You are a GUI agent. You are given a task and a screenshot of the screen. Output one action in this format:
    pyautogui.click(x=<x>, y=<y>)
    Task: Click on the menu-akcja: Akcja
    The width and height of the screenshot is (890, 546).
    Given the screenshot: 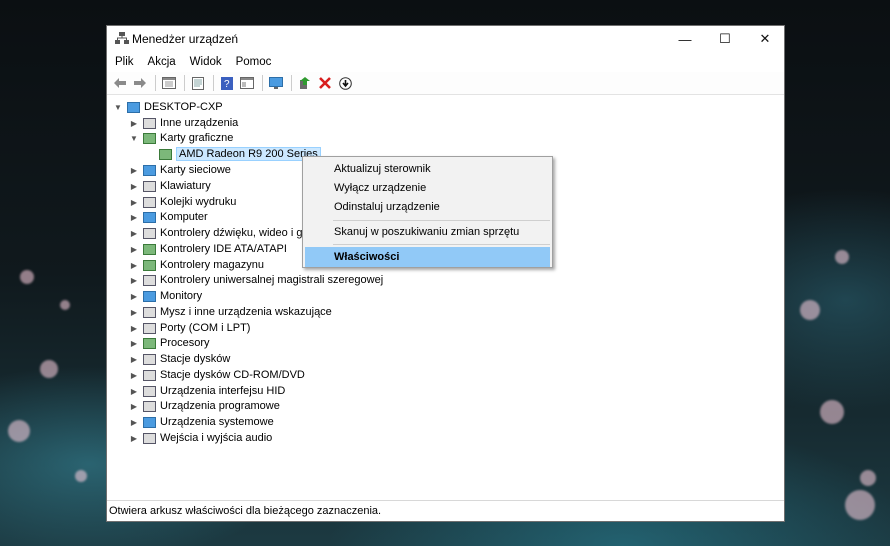 What is the action you would take?
    pyautogui.click(x=162, y=62)
    